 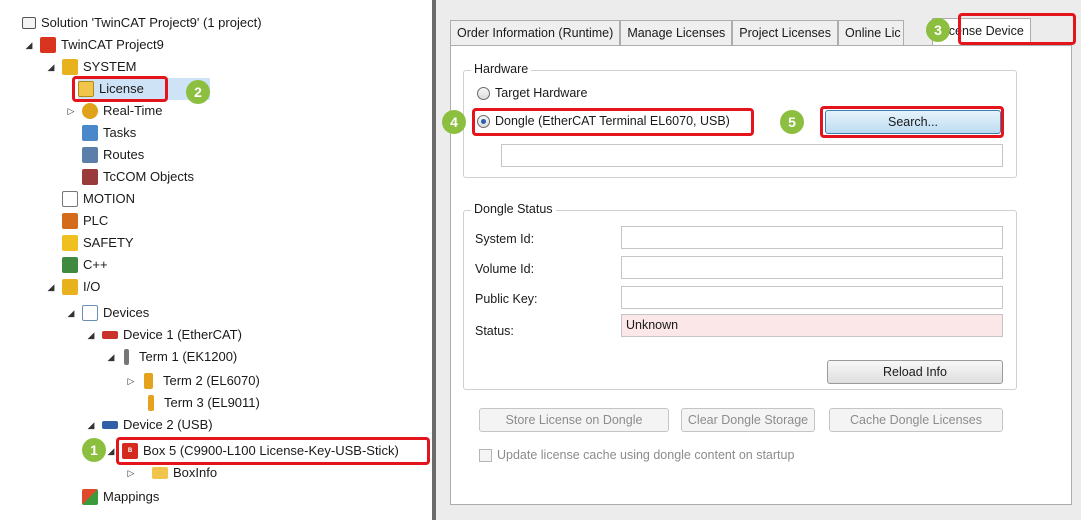 What do you see at coordinates (85, 221) in the screenshot?
I see `tree-item-plc: PLC` at bounding box center [85, 221].